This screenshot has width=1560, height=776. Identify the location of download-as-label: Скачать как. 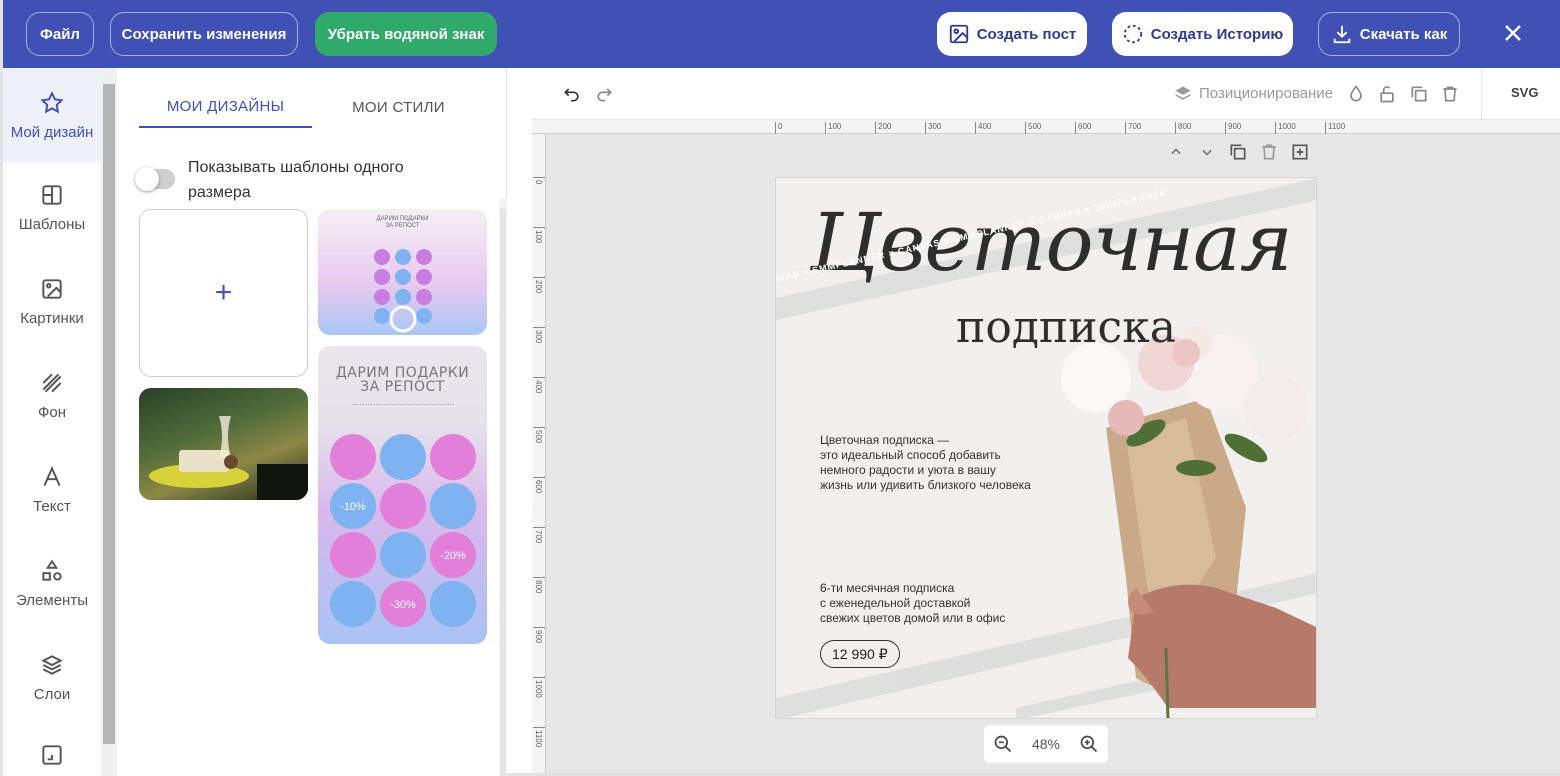
(1403, 34).